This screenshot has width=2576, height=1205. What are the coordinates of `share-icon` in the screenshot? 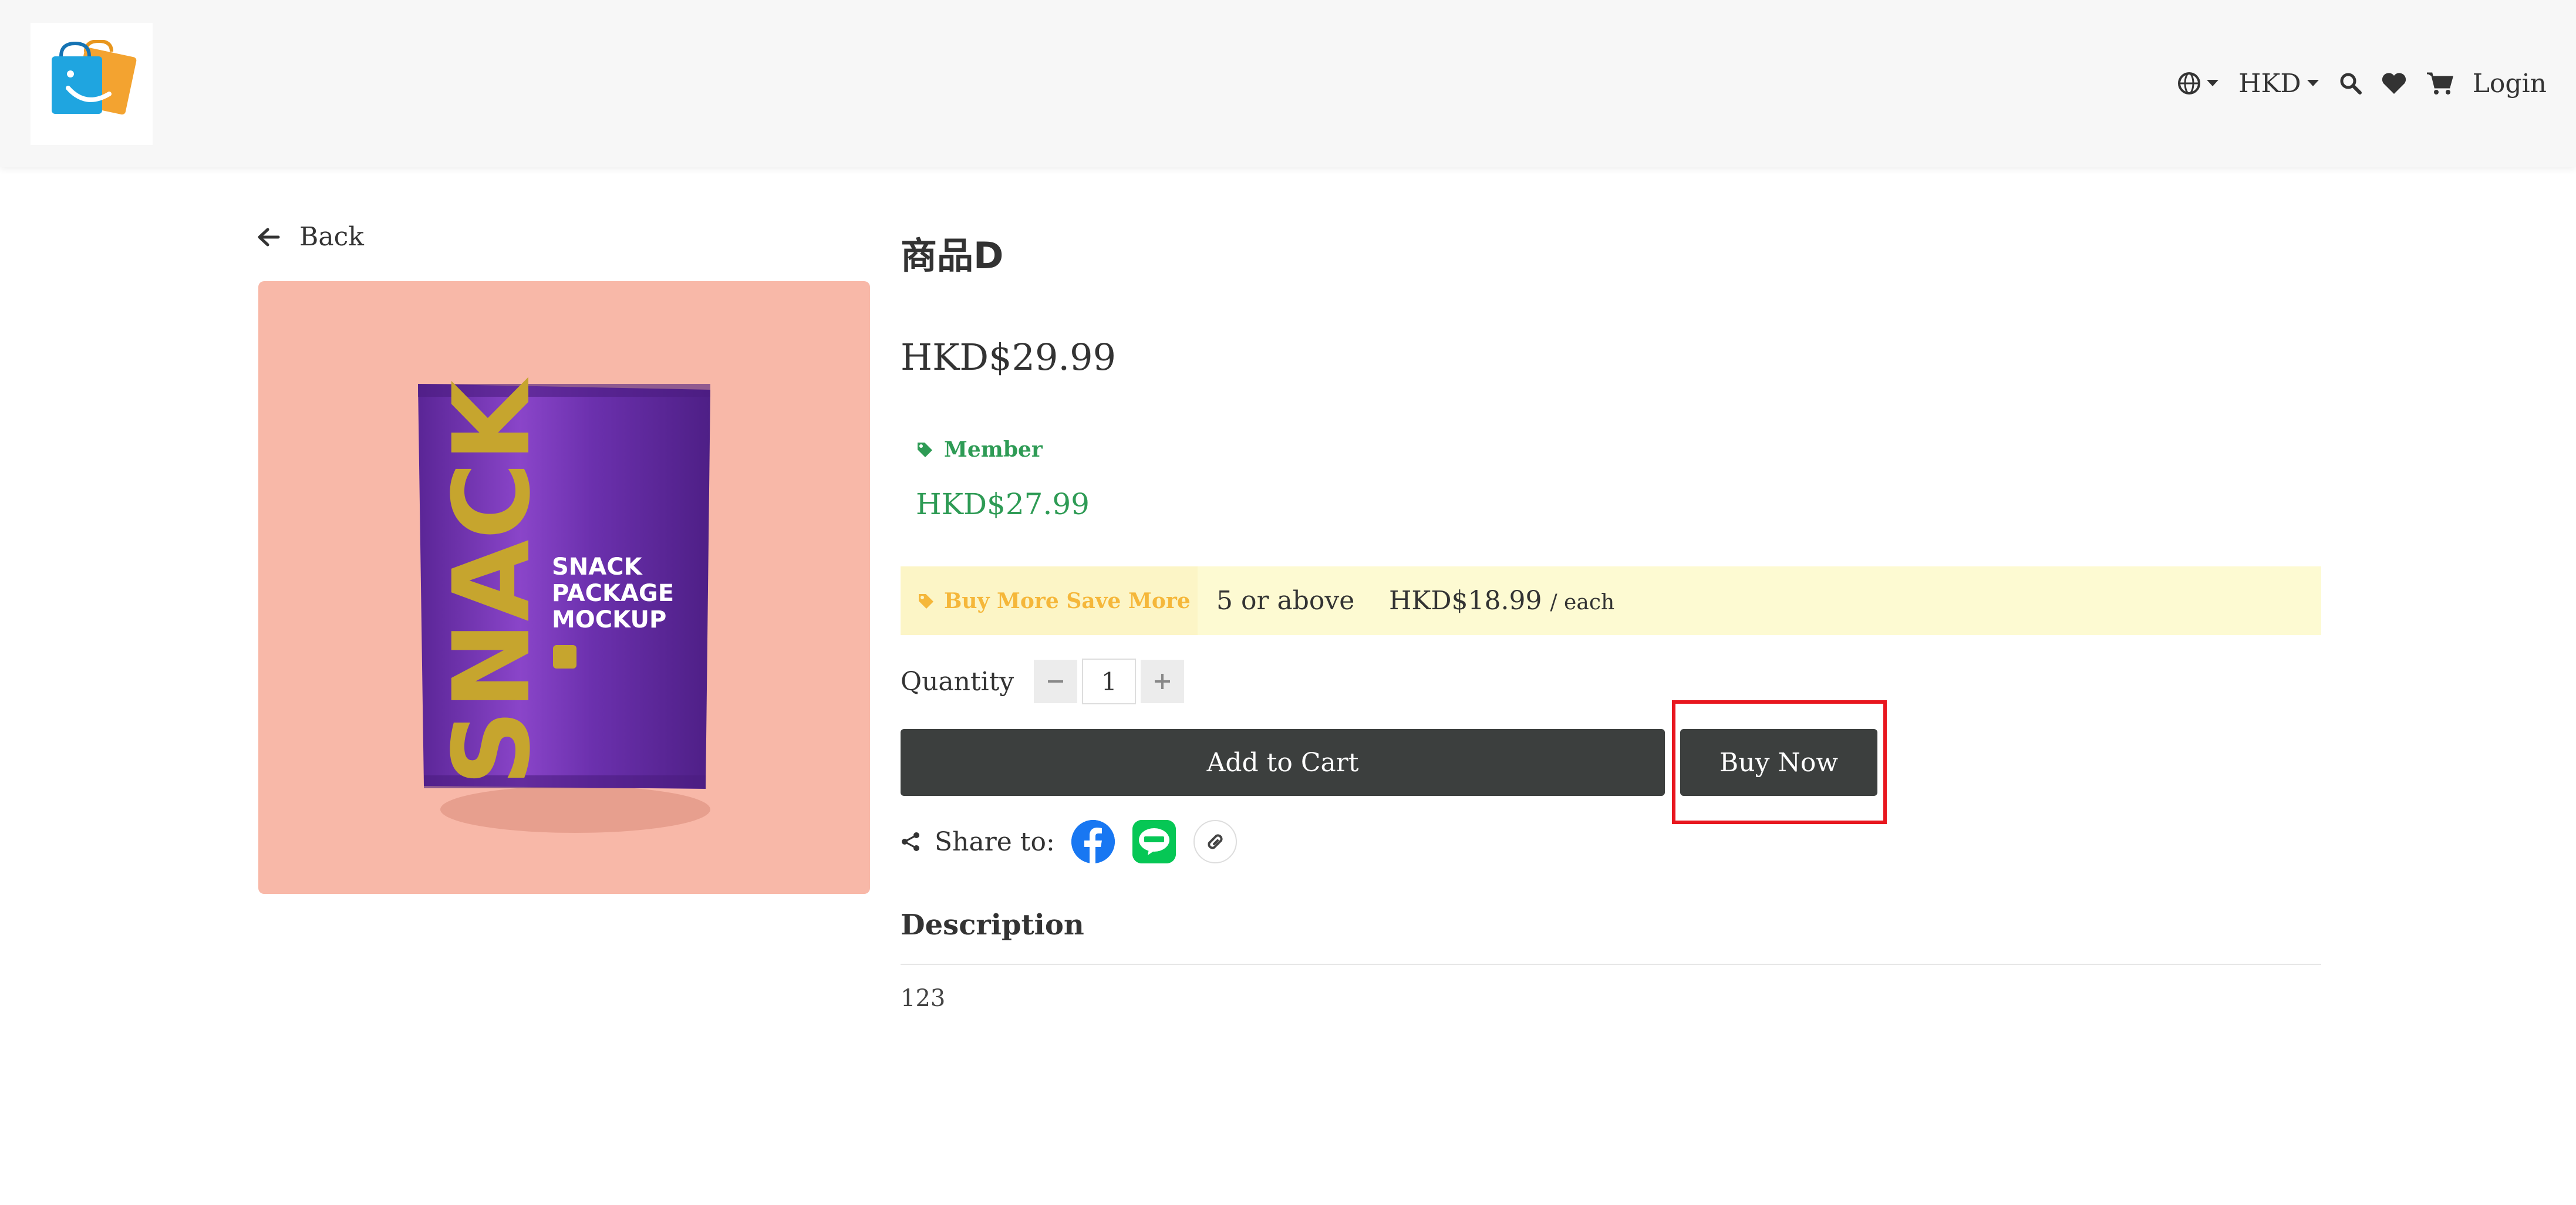 It's located at (910, 842).